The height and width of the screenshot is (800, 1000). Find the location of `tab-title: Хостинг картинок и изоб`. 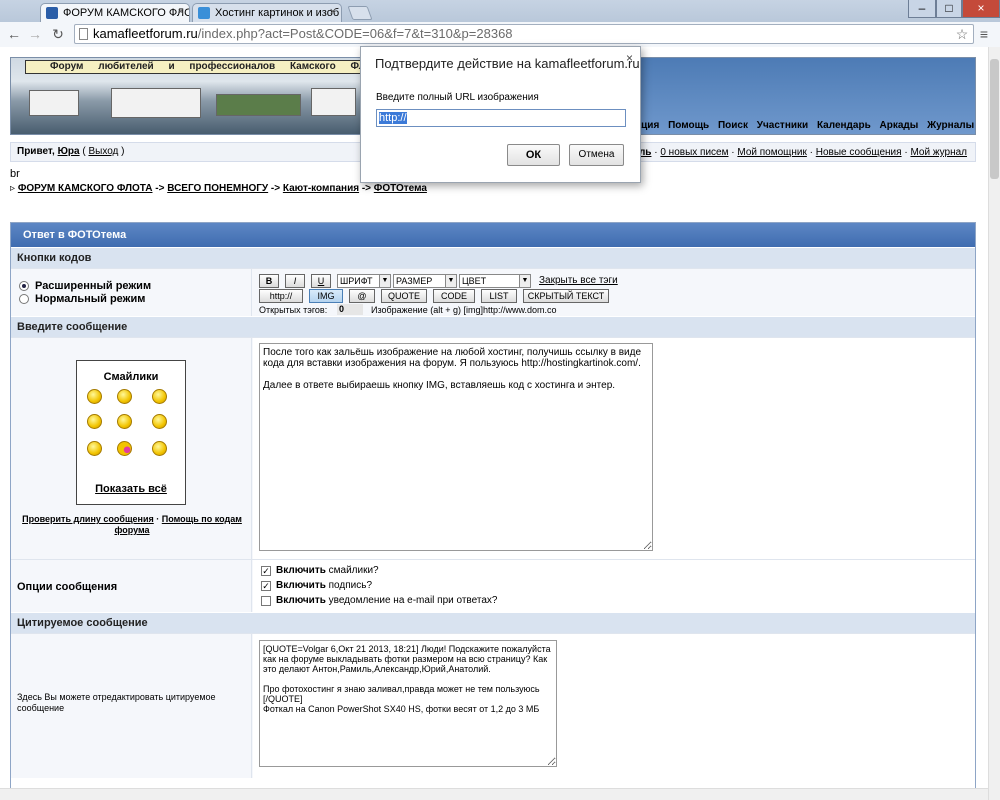

tab-title: Хостинг картинок и изоб is located at coordinates (277, 13).